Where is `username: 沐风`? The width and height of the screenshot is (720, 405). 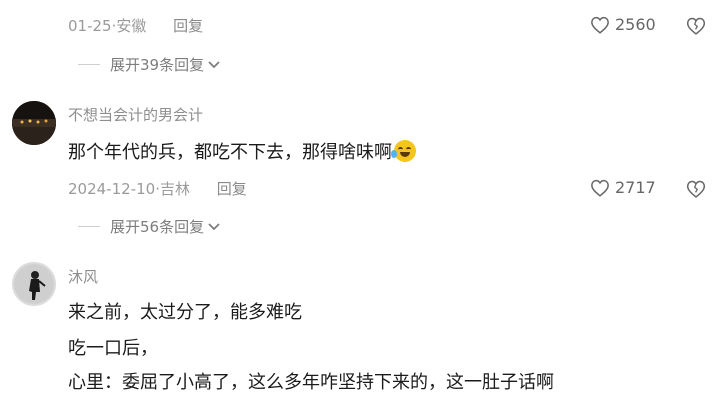 username: 沐风 is located at coordinates (83, 276).